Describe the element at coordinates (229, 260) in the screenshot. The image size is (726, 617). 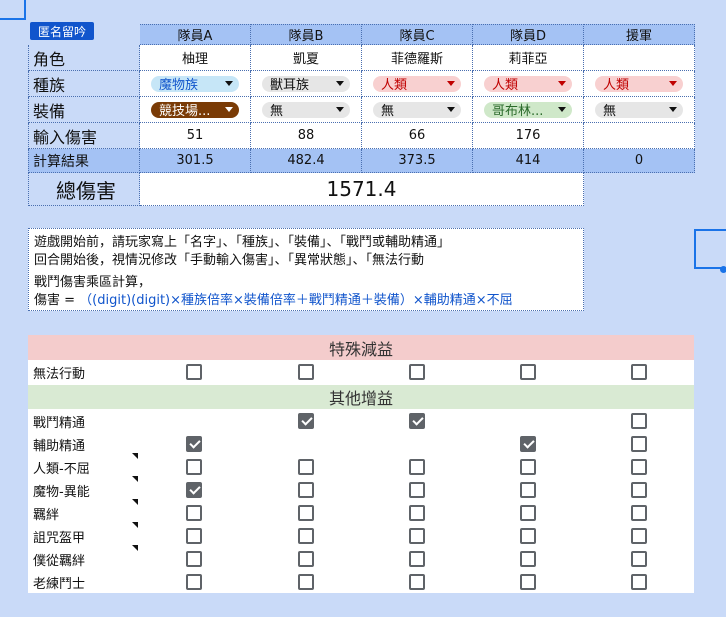
I see `instruction-line-2: 回合開始後，視情況修改「手動輸入傷害」、「異常狀態」、「無法行動` at that location.